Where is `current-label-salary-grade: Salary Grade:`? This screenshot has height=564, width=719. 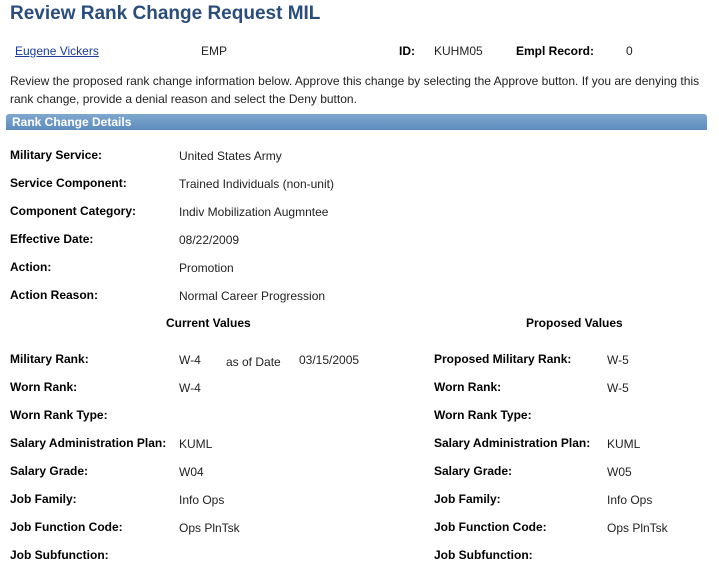 current-label-salary-grade: Salary Grade: is located at coordinates (49, 471).